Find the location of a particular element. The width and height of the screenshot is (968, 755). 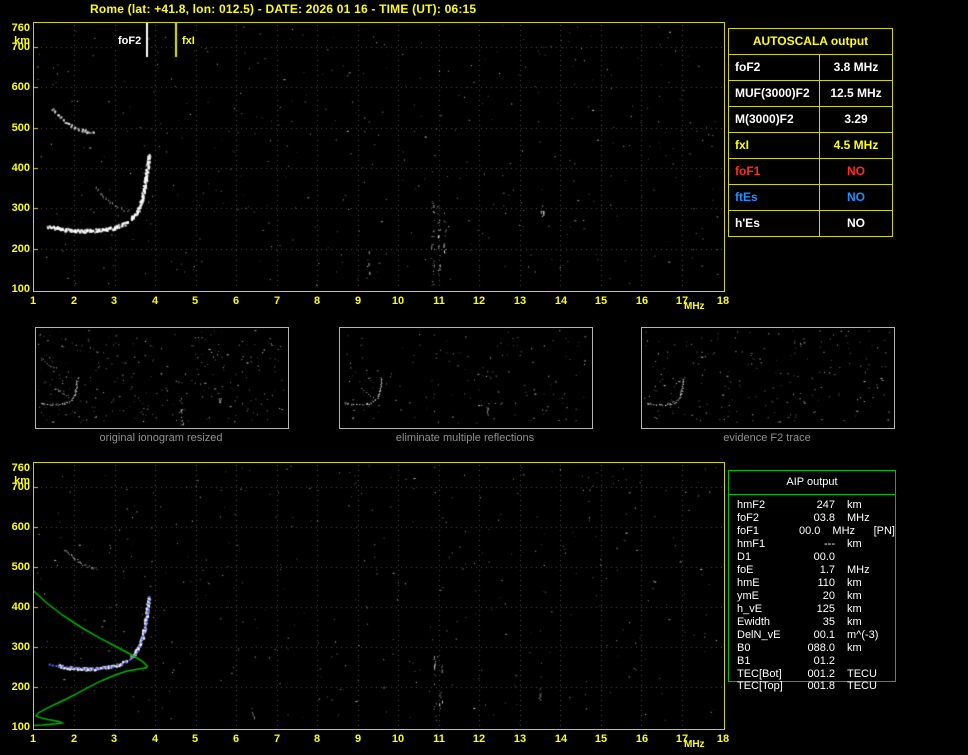

aip-param-name: foF1 is located at coordinates (748, 531).